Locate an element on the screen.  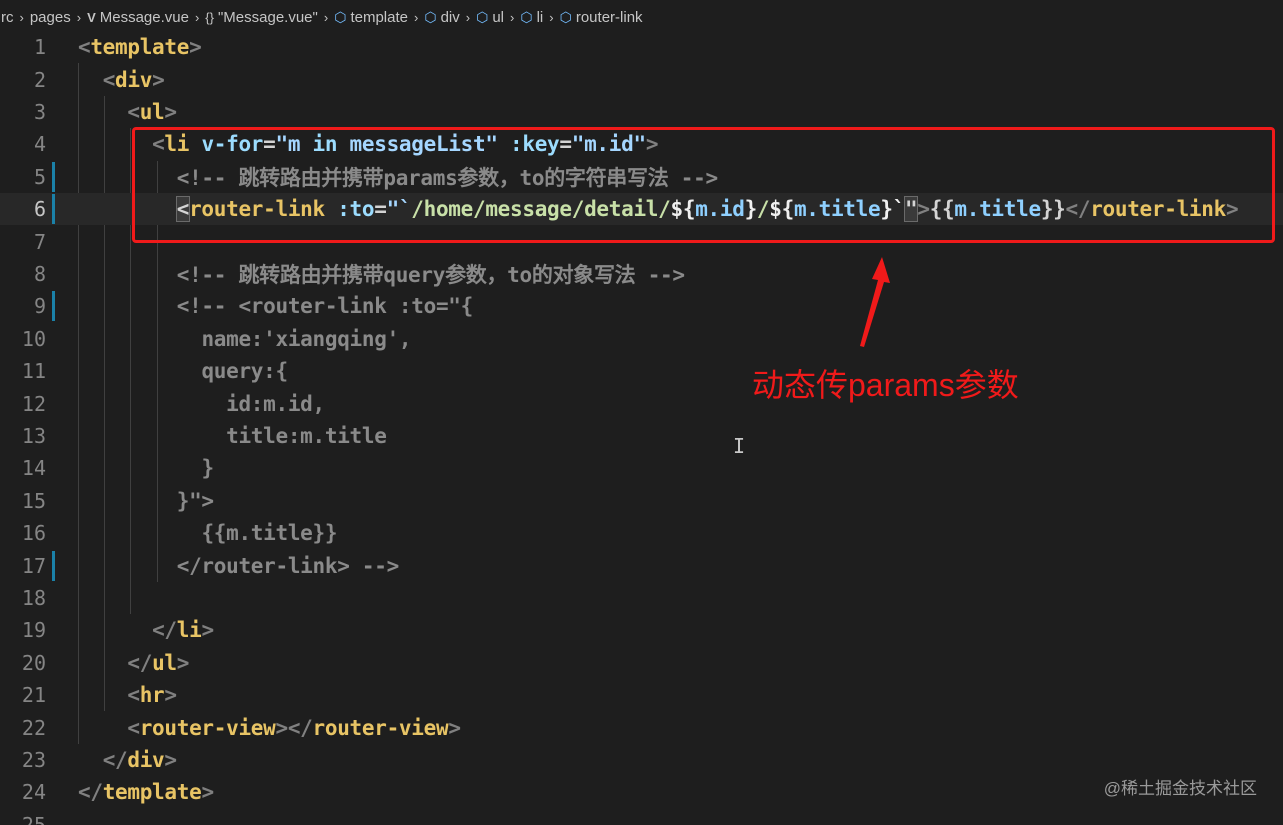
breadcrumb-item: ⬡ router-link is located at coordinates (601, 17).